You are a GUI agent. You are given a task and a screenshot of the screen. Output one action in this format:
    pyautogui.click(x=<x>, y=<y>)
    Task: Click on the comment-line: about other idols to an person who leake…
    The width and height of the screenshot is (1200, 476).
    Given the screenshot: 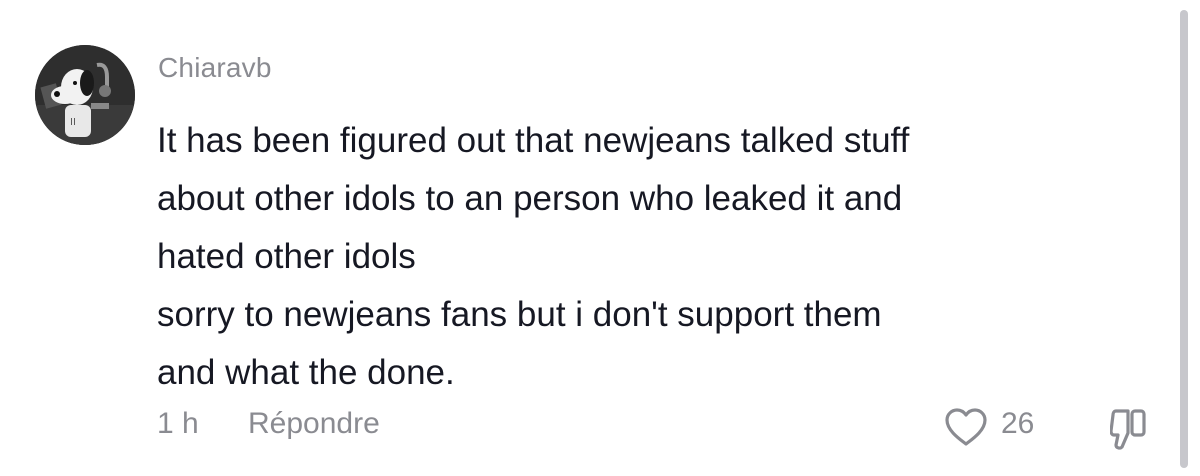 What is the action you would take?
    pyautogui.click(x=530, y=198)
    